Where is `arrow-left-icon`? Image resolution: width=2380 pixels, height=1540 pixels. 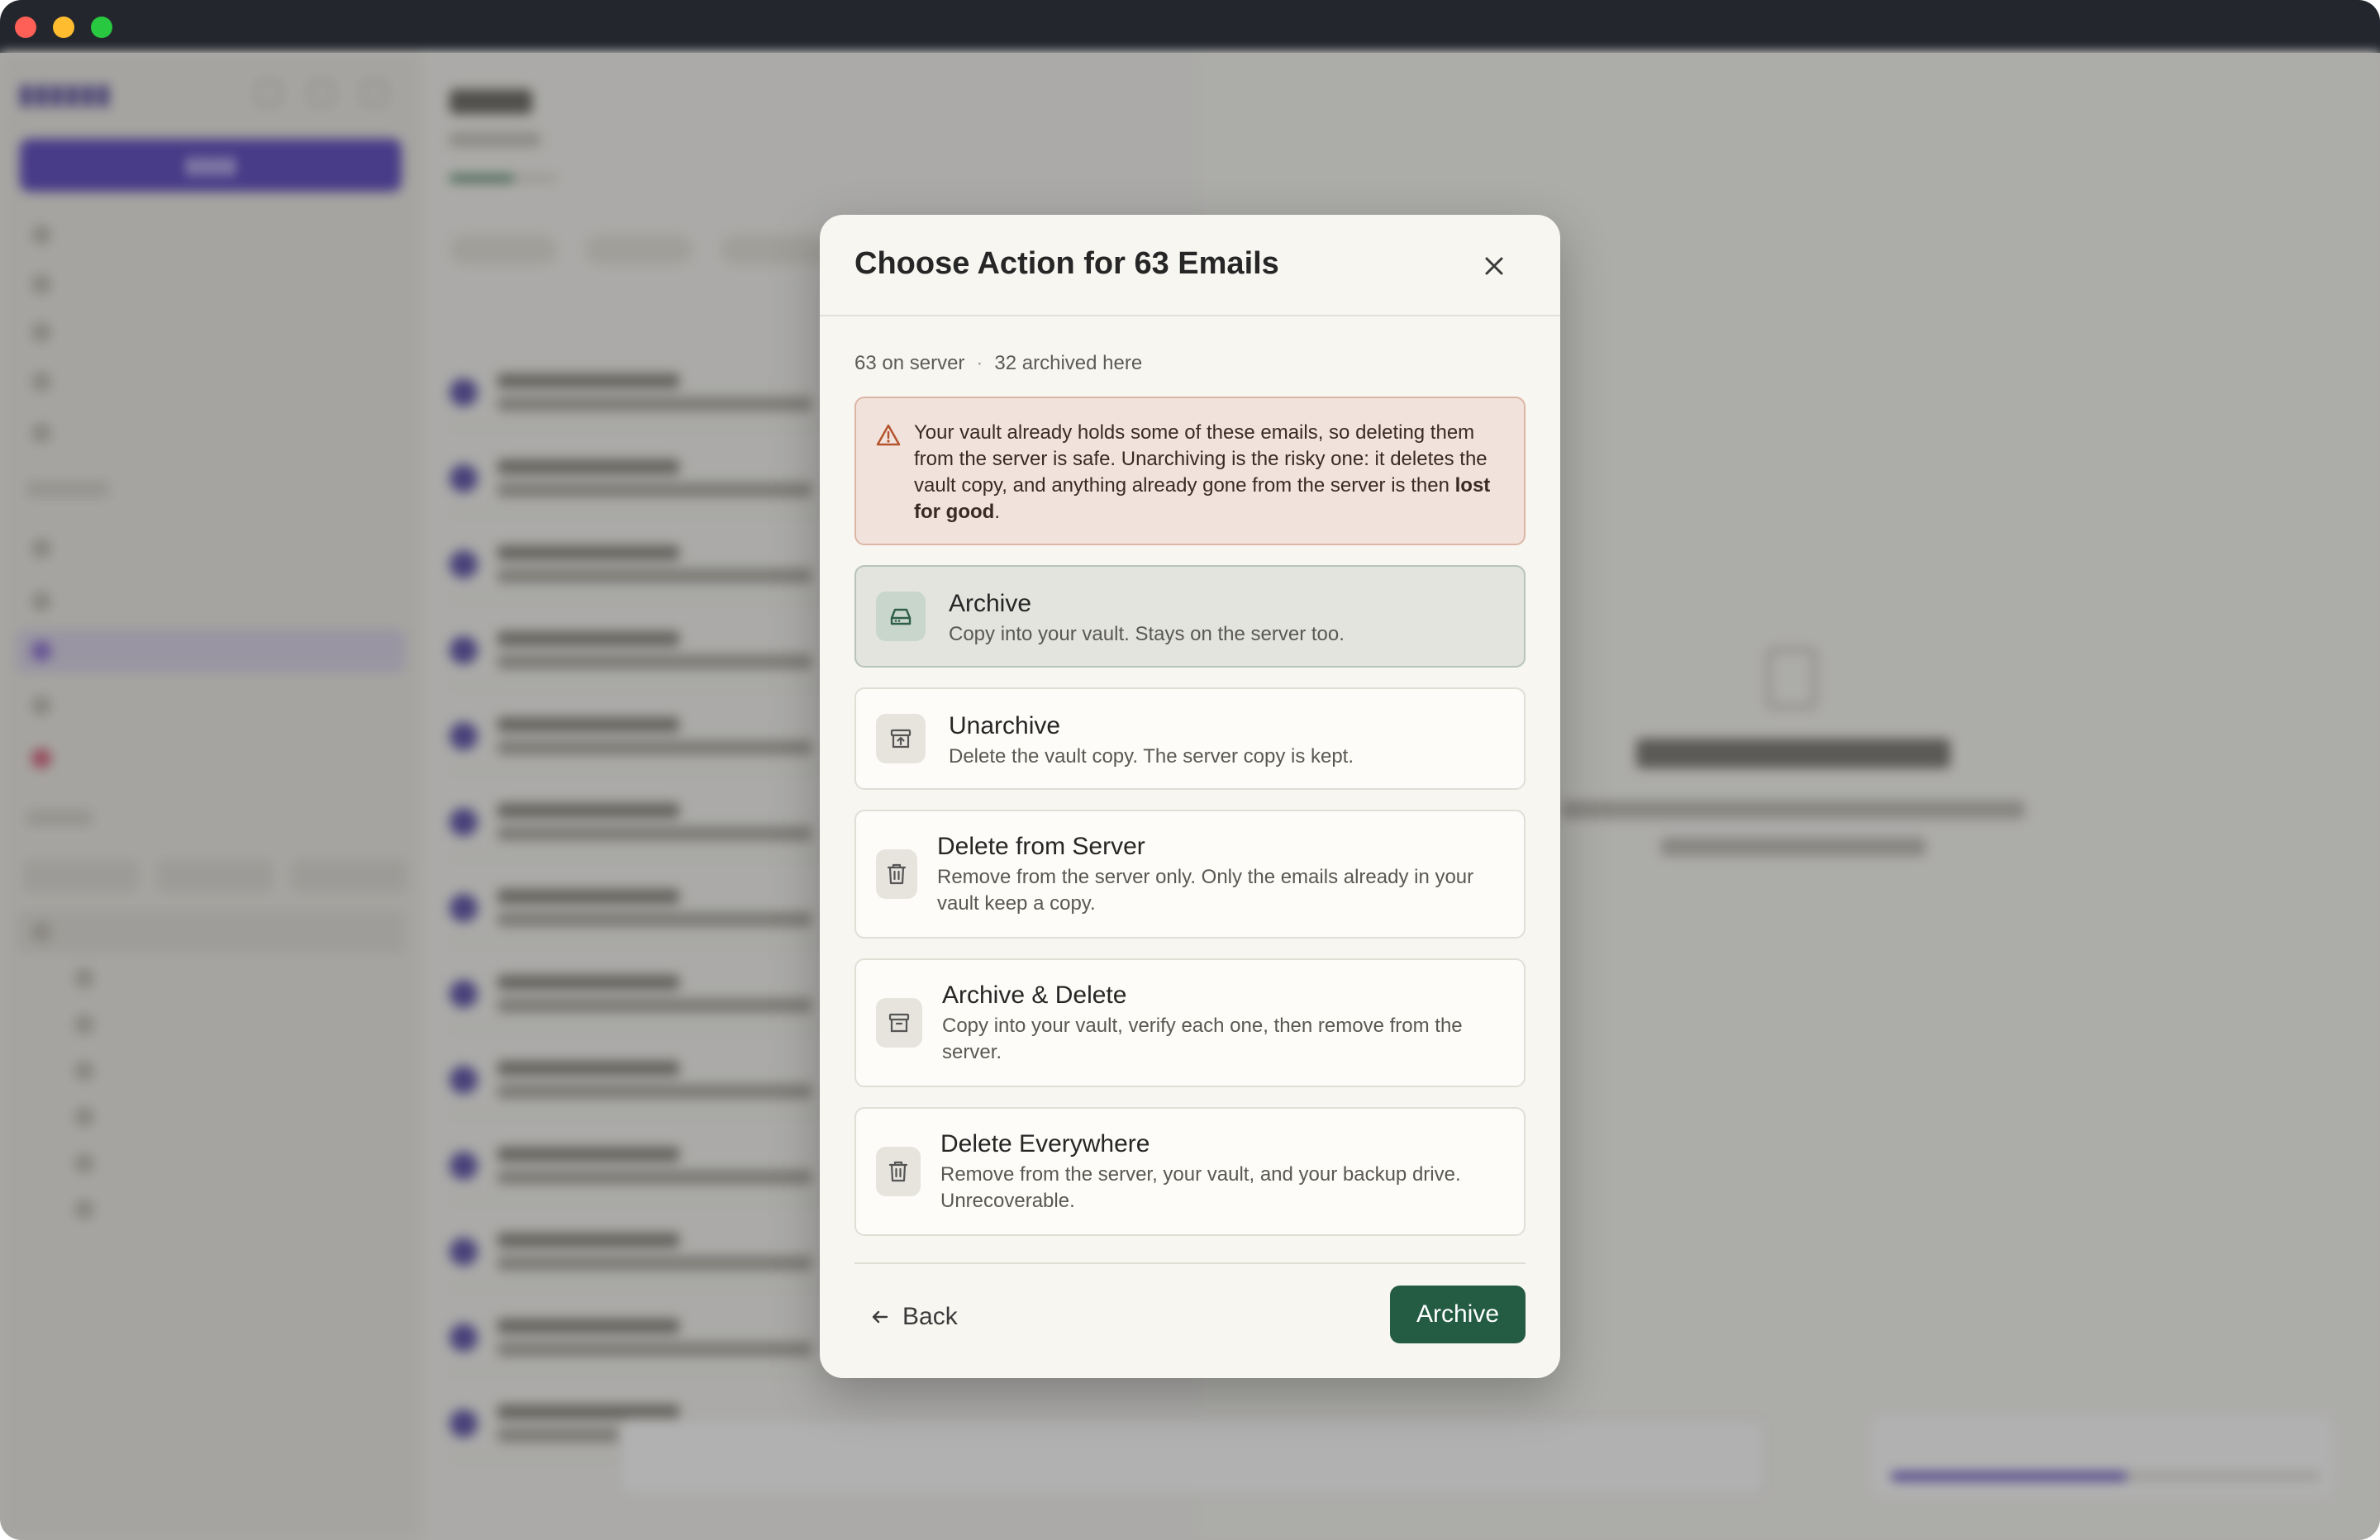 arrow-left-icon is located at coordinates (880, 1317).